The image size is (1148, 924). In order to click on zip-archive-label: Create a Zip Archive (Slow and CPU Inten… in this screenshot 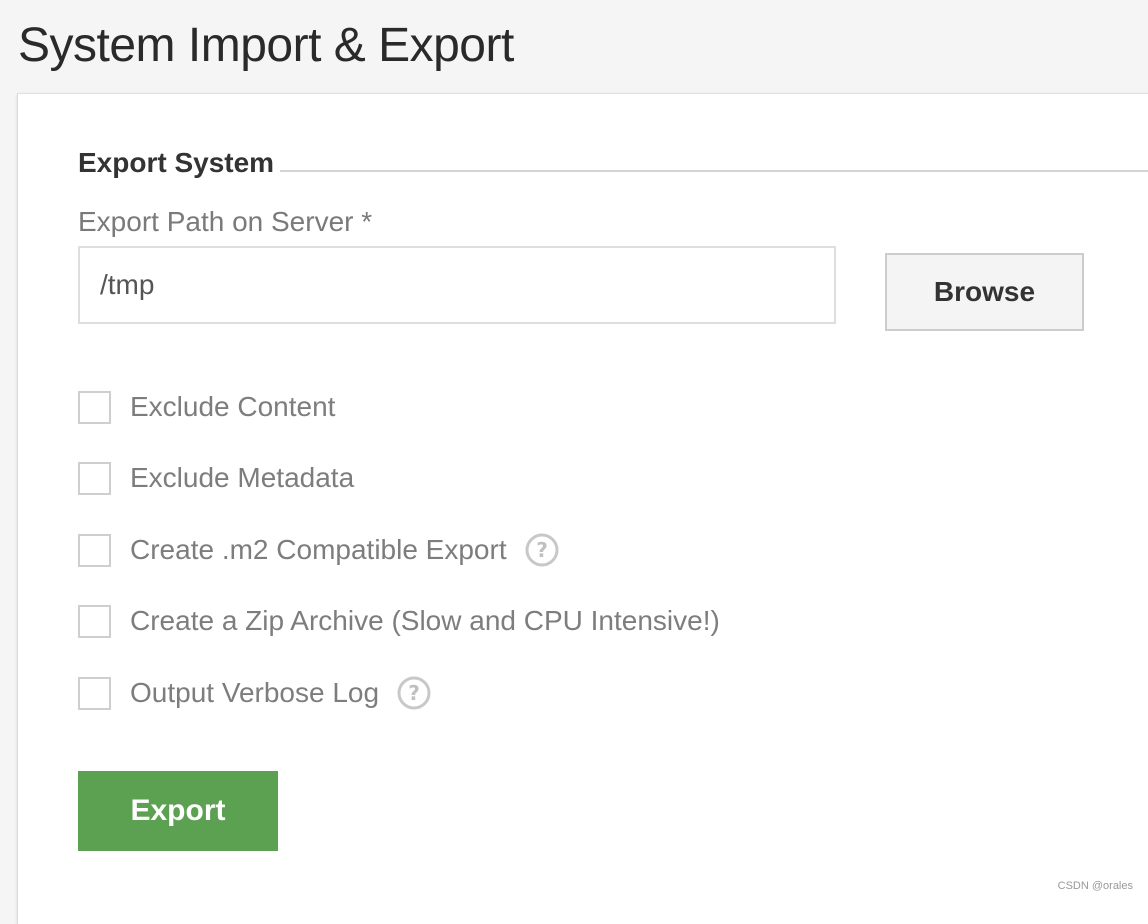, I will do `click(425, 621)`.